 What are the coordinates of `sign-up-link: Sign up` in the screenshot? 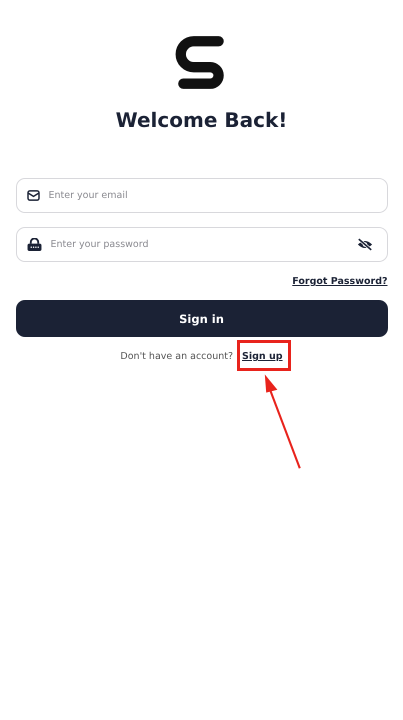 It's located at (262, 356).